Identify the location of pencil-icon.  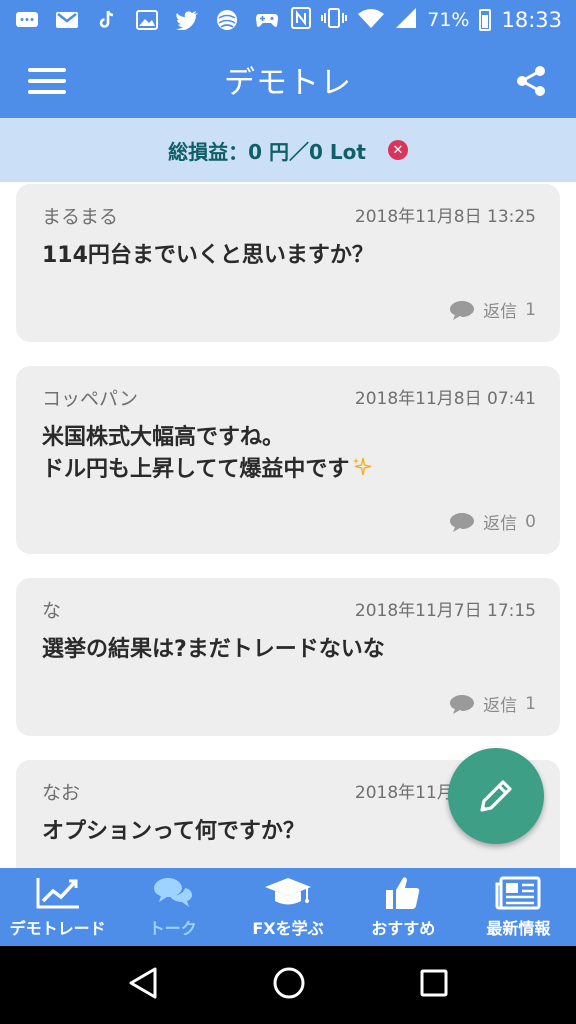
(496, 796).